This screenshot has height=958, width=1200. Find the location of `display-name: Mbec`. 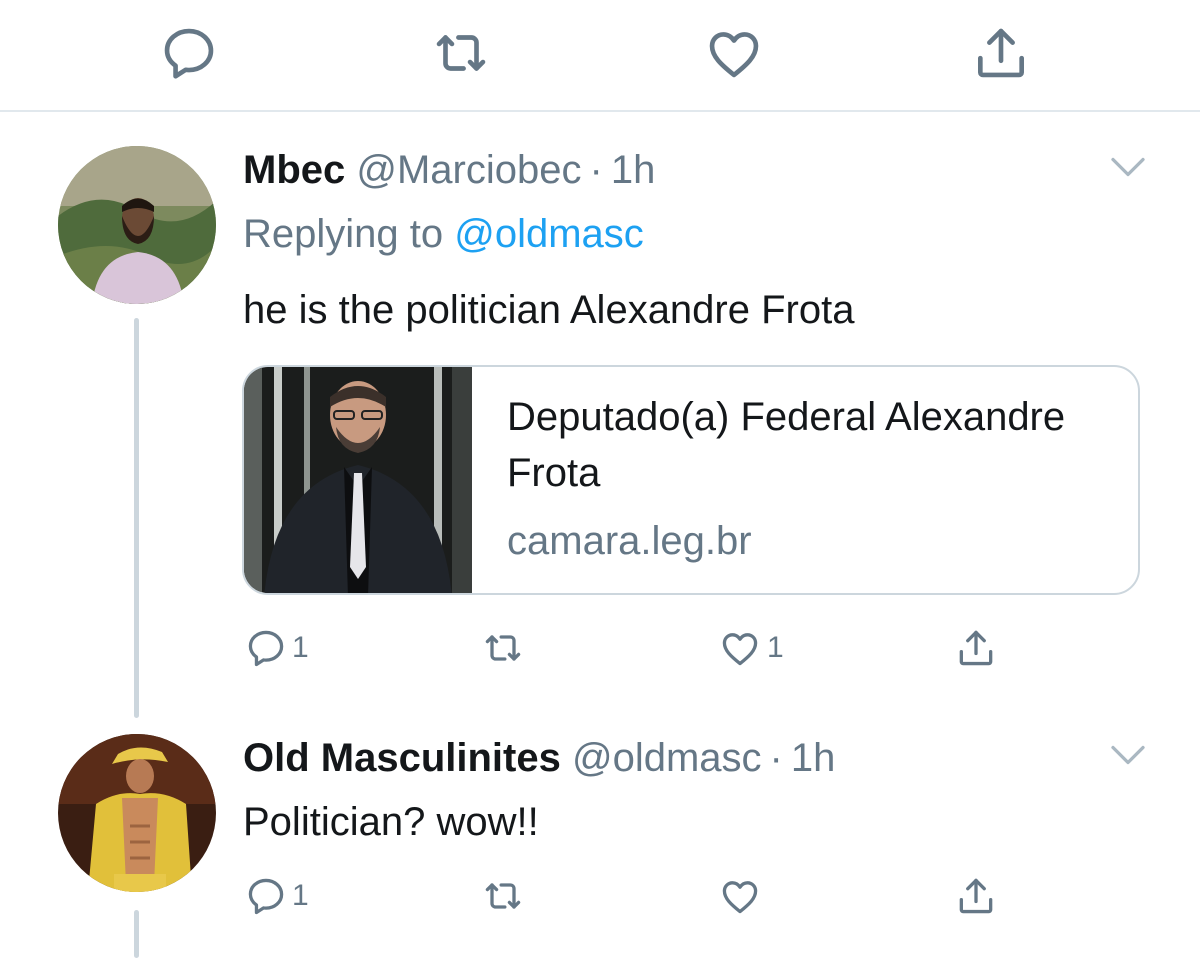

display-name: Mbec is located at coordinates (294, 170).